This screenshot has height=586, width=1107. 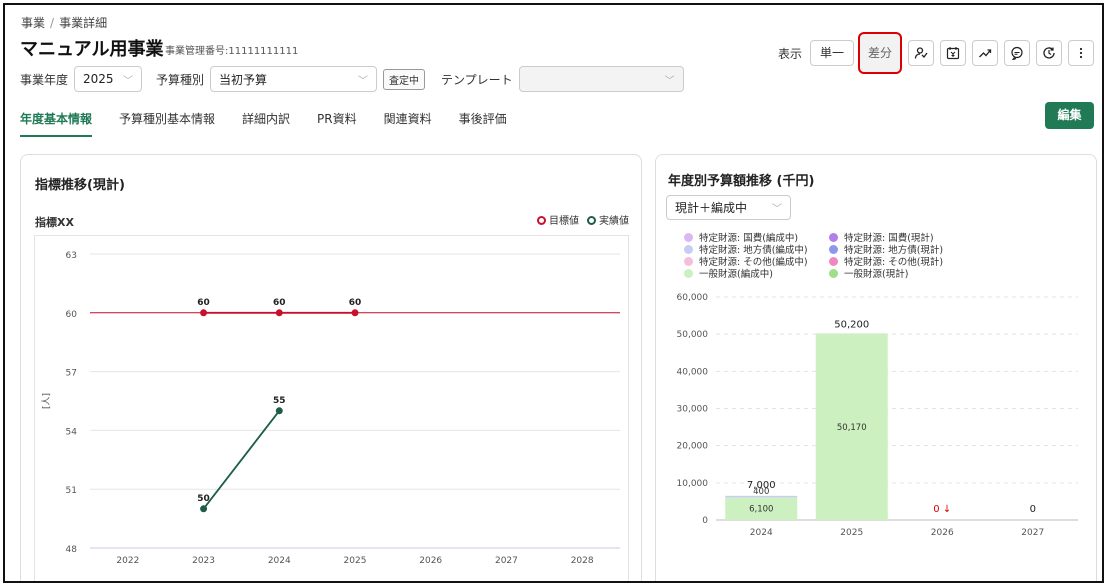 What do you see at coordinates (705, 521) in the screenshot?
I see `y-tick-label: 0` at bounding box center [705, 521].